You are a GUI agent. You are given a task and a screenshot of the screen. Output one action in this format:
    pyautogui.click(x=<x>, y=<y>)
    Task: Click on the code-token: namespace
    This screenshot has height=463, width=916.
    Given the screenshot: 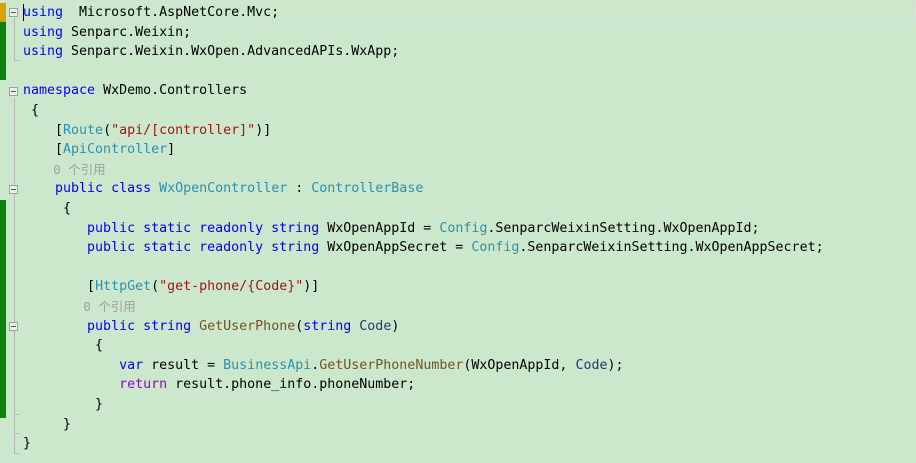 What is the action you would take?
    pyautogui.click(x=59, y=91)
    